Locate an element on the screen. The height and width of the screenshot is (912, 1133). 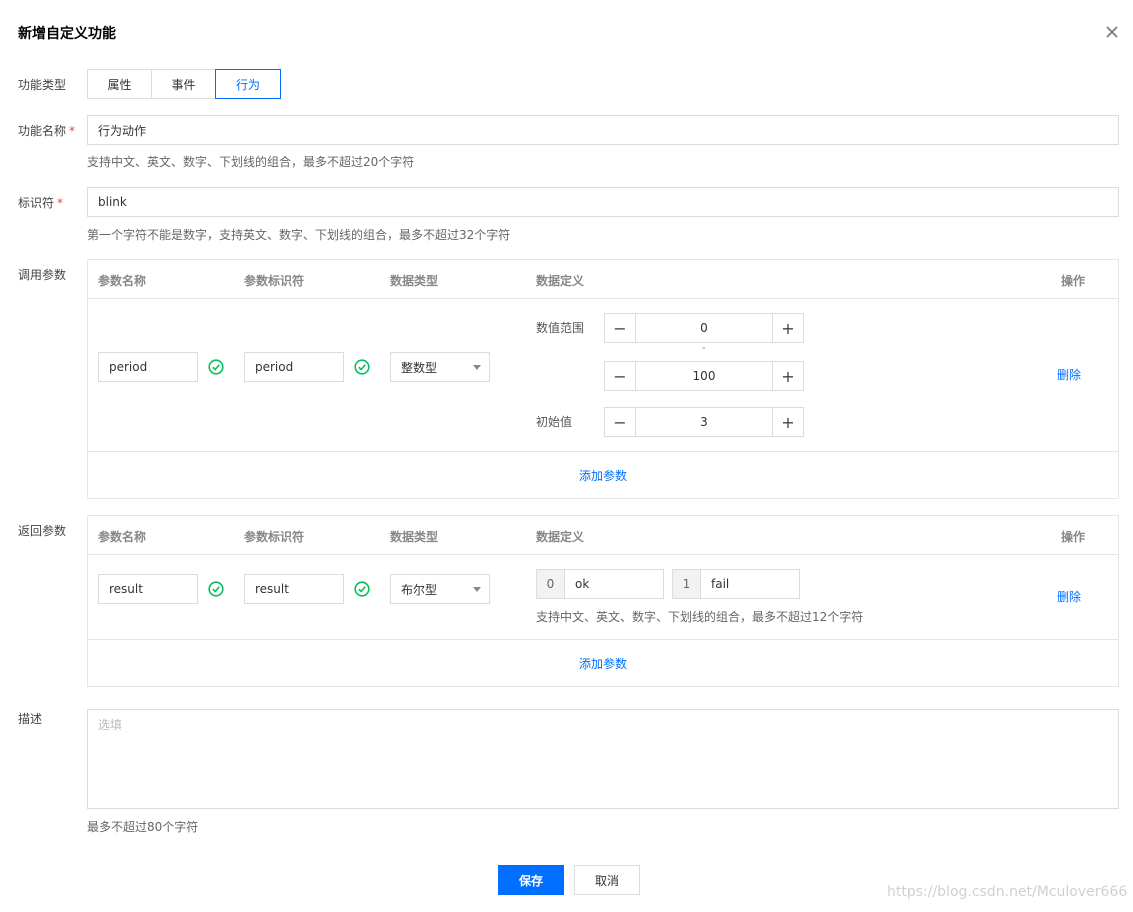
type-option-action: 行为 is located at coordinates (248, 84).